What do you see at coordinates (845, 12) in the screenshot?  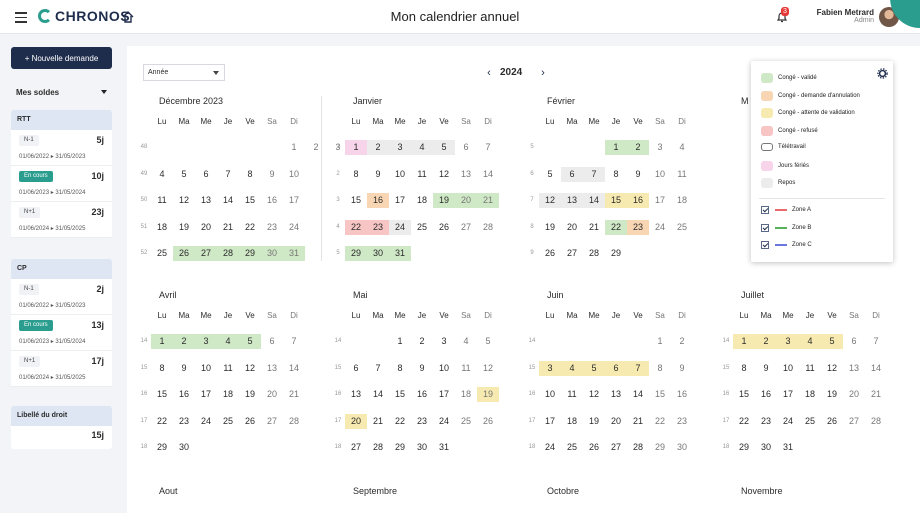 I see `user-name: Fabien Metrard` at bounding box center [845, 12].